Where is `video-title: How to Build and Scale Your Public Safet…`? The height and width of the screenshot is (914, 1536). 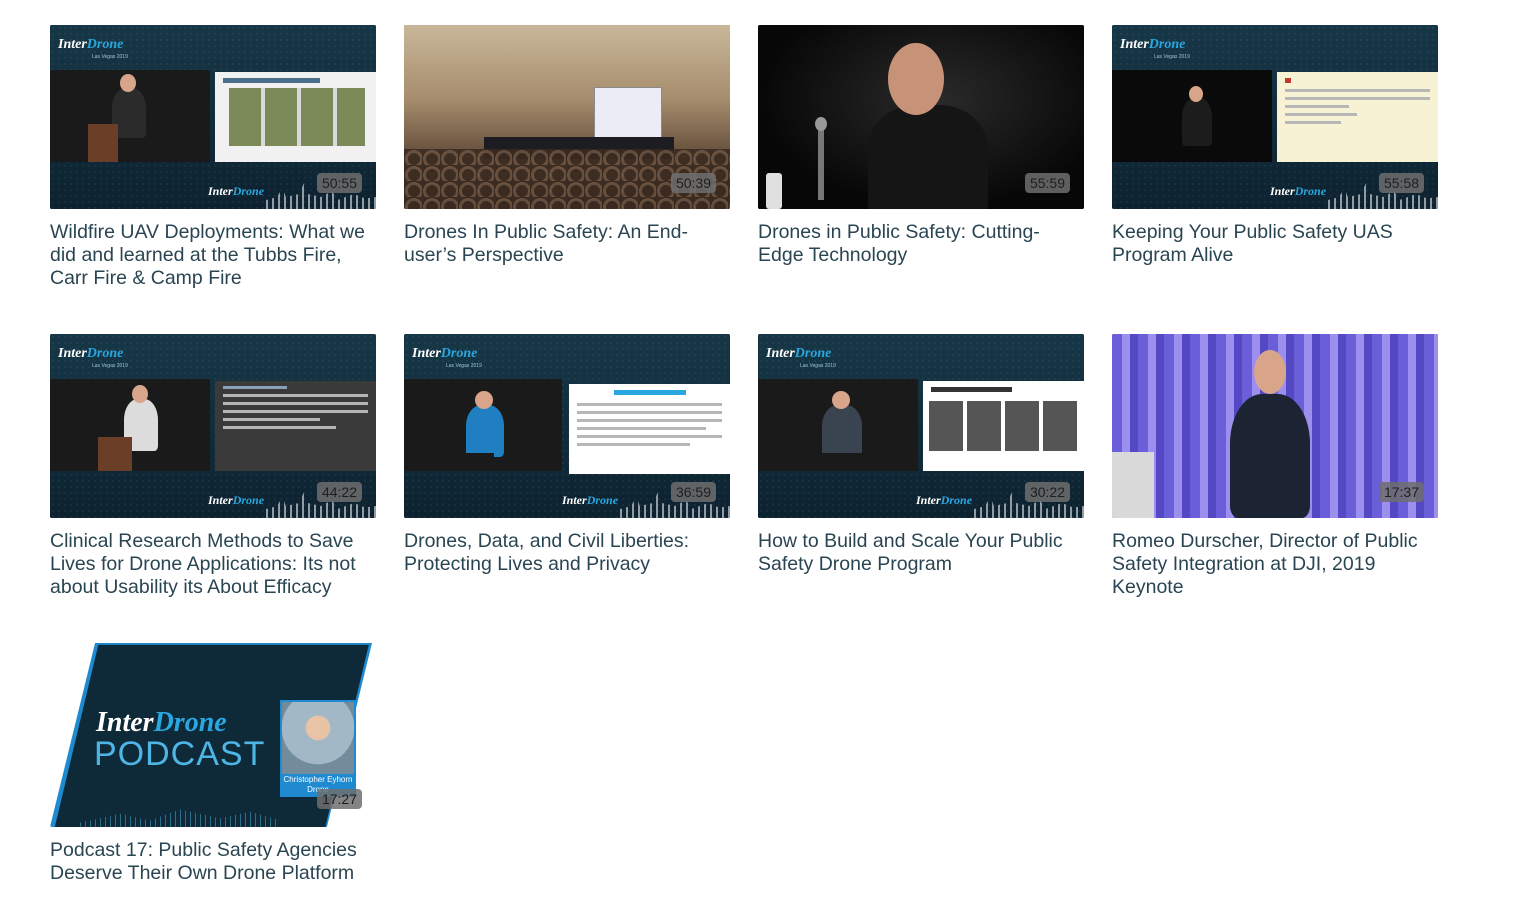
video-title: How to Build and Scale Your Public Safet… is located at coordinates (921, 553).